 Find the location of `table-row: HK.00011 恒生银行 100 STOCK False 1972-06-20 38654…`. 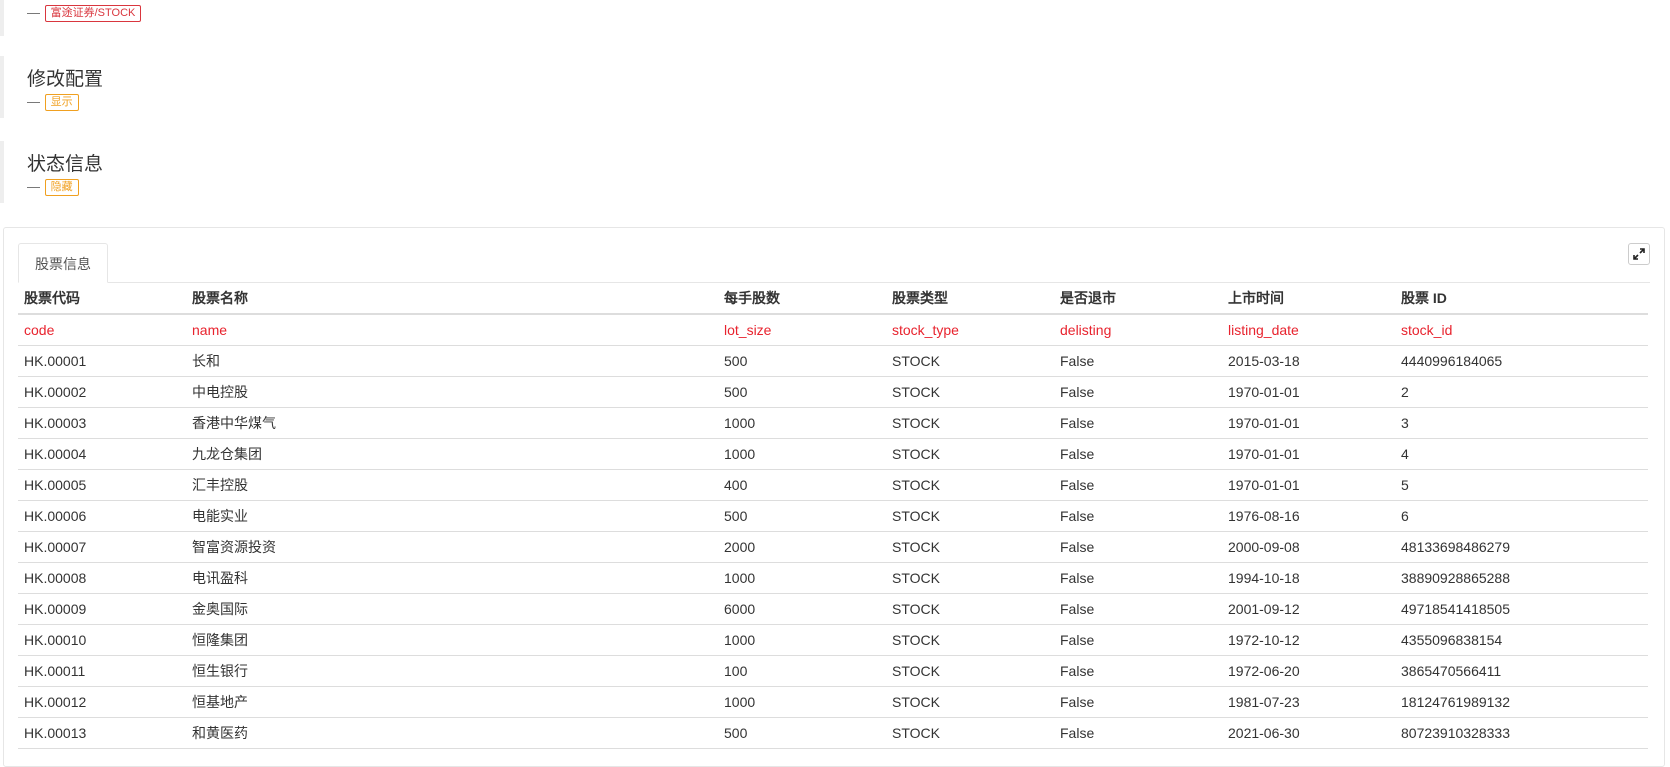

table-row: HK.00011 恒生银行 100 STOCK False 1972-06-20 38654… is located at coordinates (833, 671).